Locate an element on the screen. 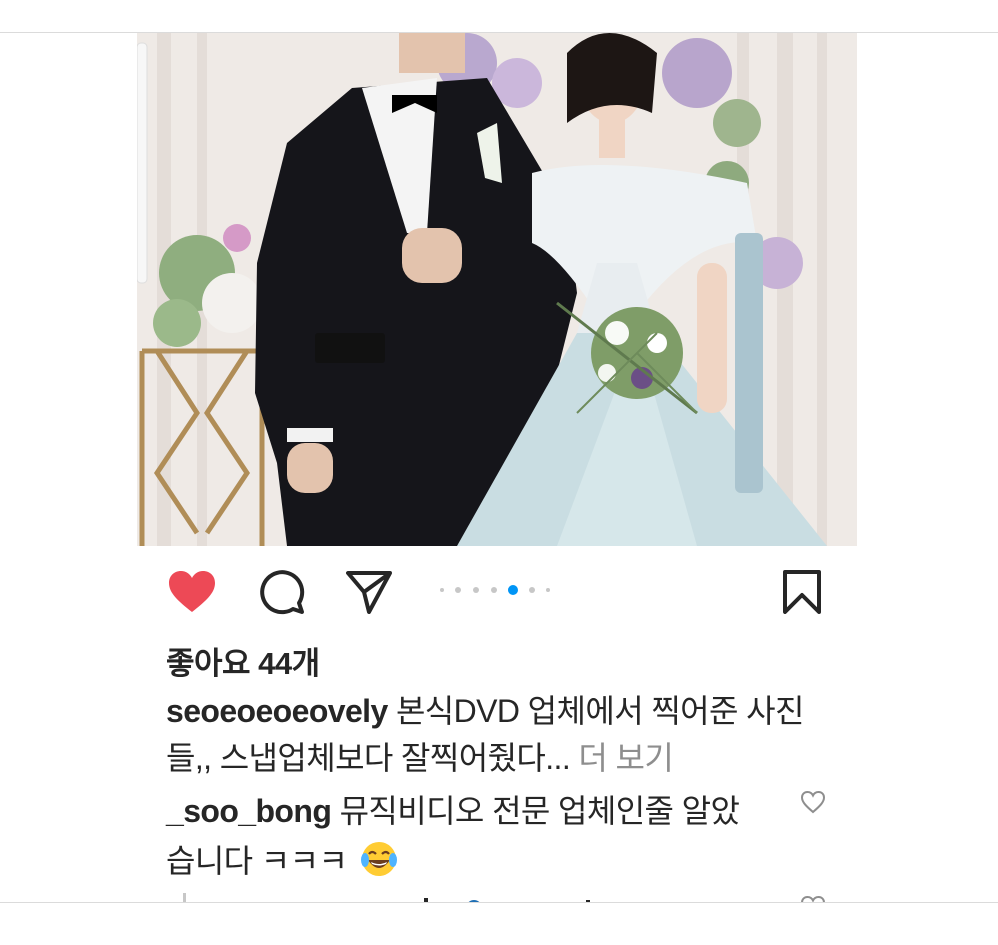 This screenshot has width=998, height=945. carousel-indicator is located at coordinates (495, 590).